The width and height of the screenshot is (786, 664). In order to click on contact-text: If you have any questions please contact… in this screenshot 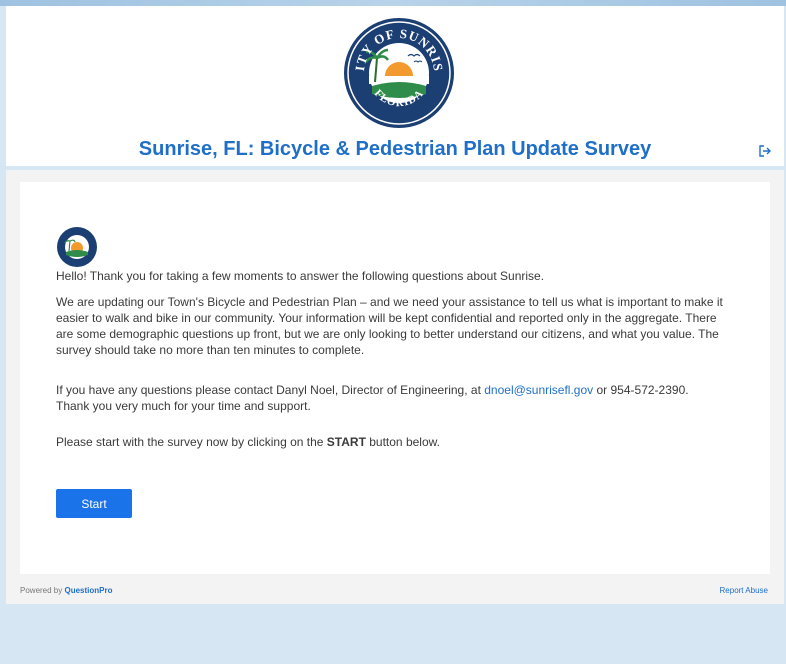, I will do `click(394, 390)`.